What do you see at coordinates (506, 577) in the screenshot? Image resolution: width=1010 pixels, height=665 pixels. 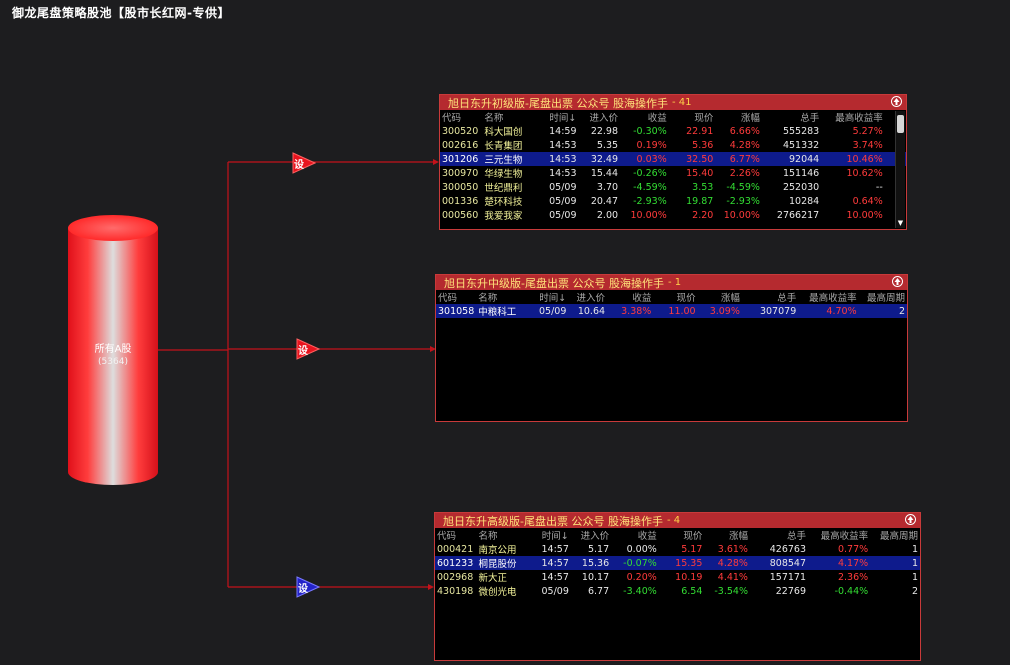 I see `stock-name: 新大正` at bounding box center [506, 577].